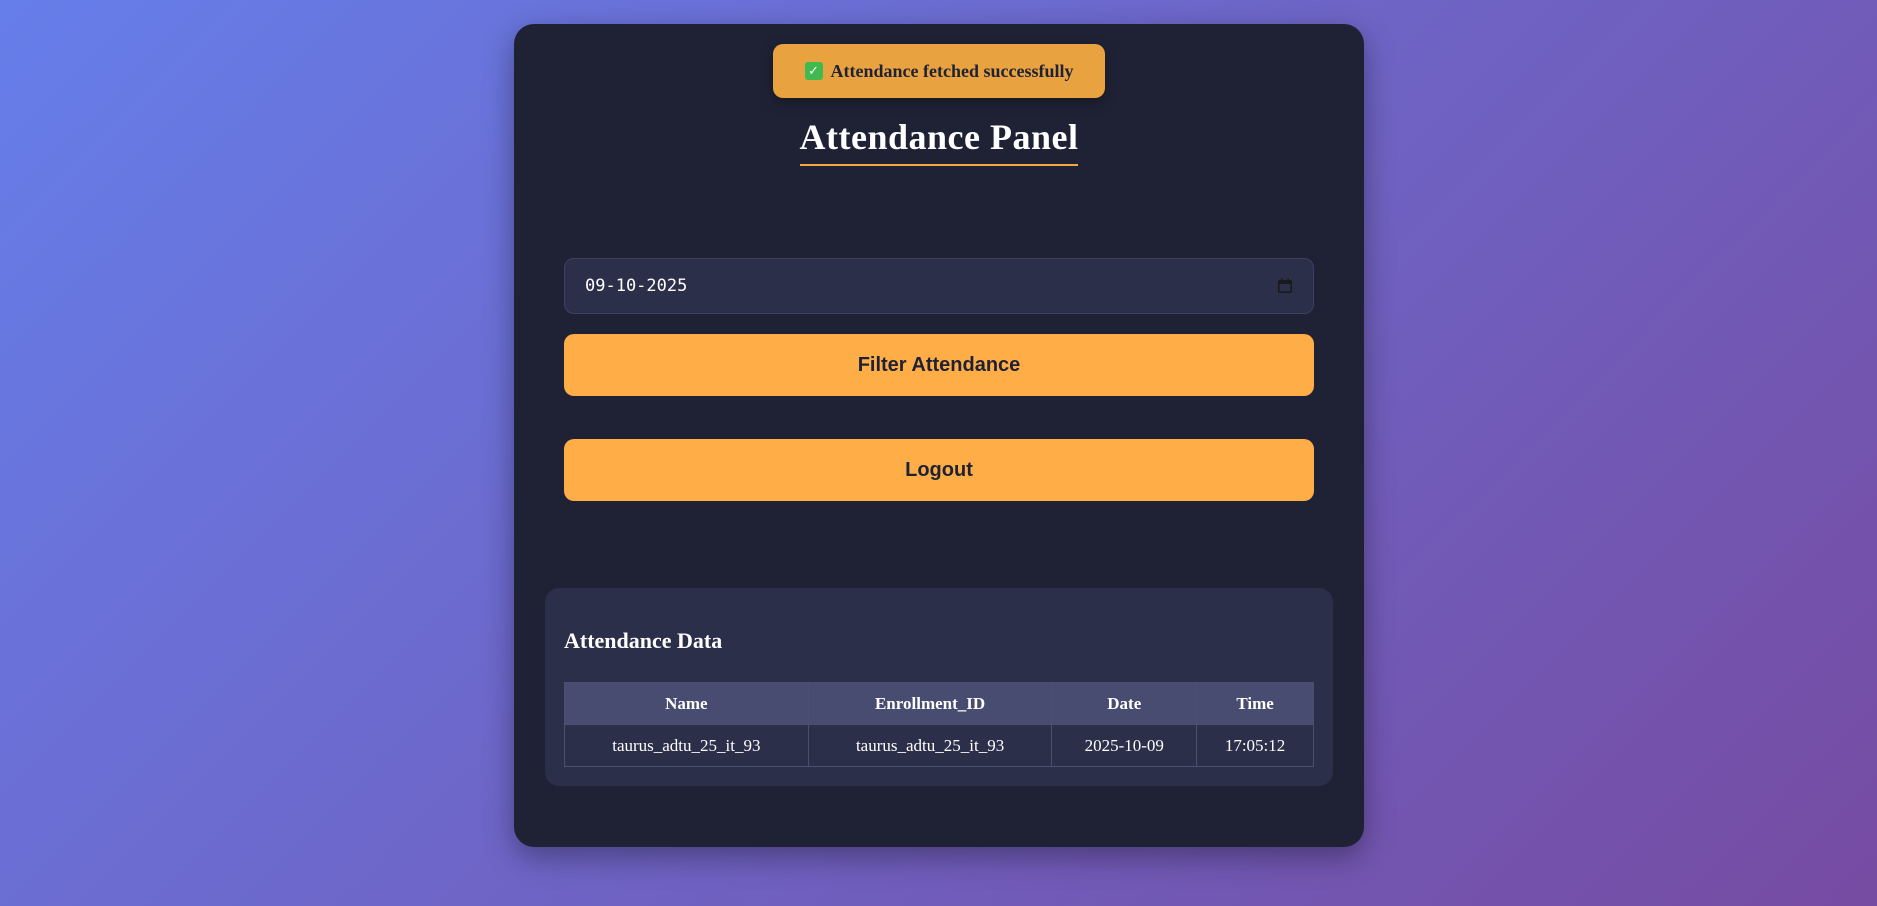 Image resolution: width=1877 pixels, height=906 pixels. Describe the element at coordinates (643, 640) in the screenshot. I see `attendance-data-title: Attendance Data` at that location.